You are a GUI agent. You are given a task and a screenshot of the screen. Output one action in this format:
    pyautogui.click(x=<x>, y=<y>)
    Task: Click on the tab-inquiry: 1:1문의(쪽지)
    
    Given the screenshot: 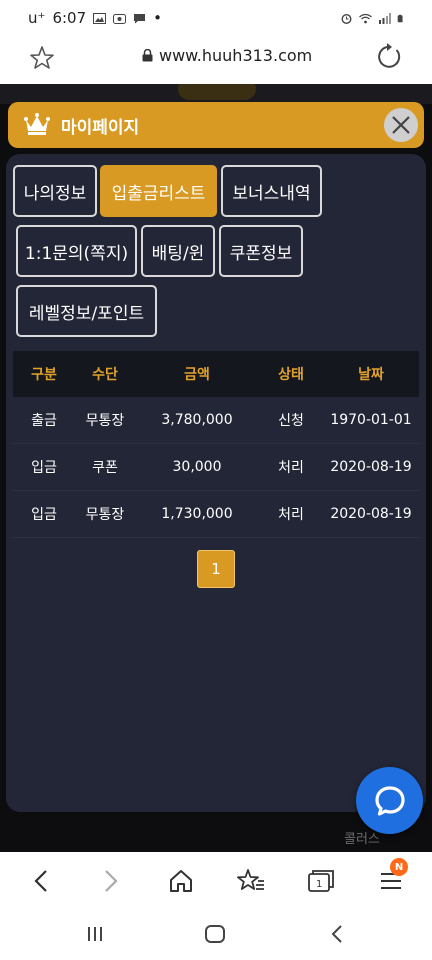 What is the action you would take?
    pyautogui.click(x=76, y=251)
    